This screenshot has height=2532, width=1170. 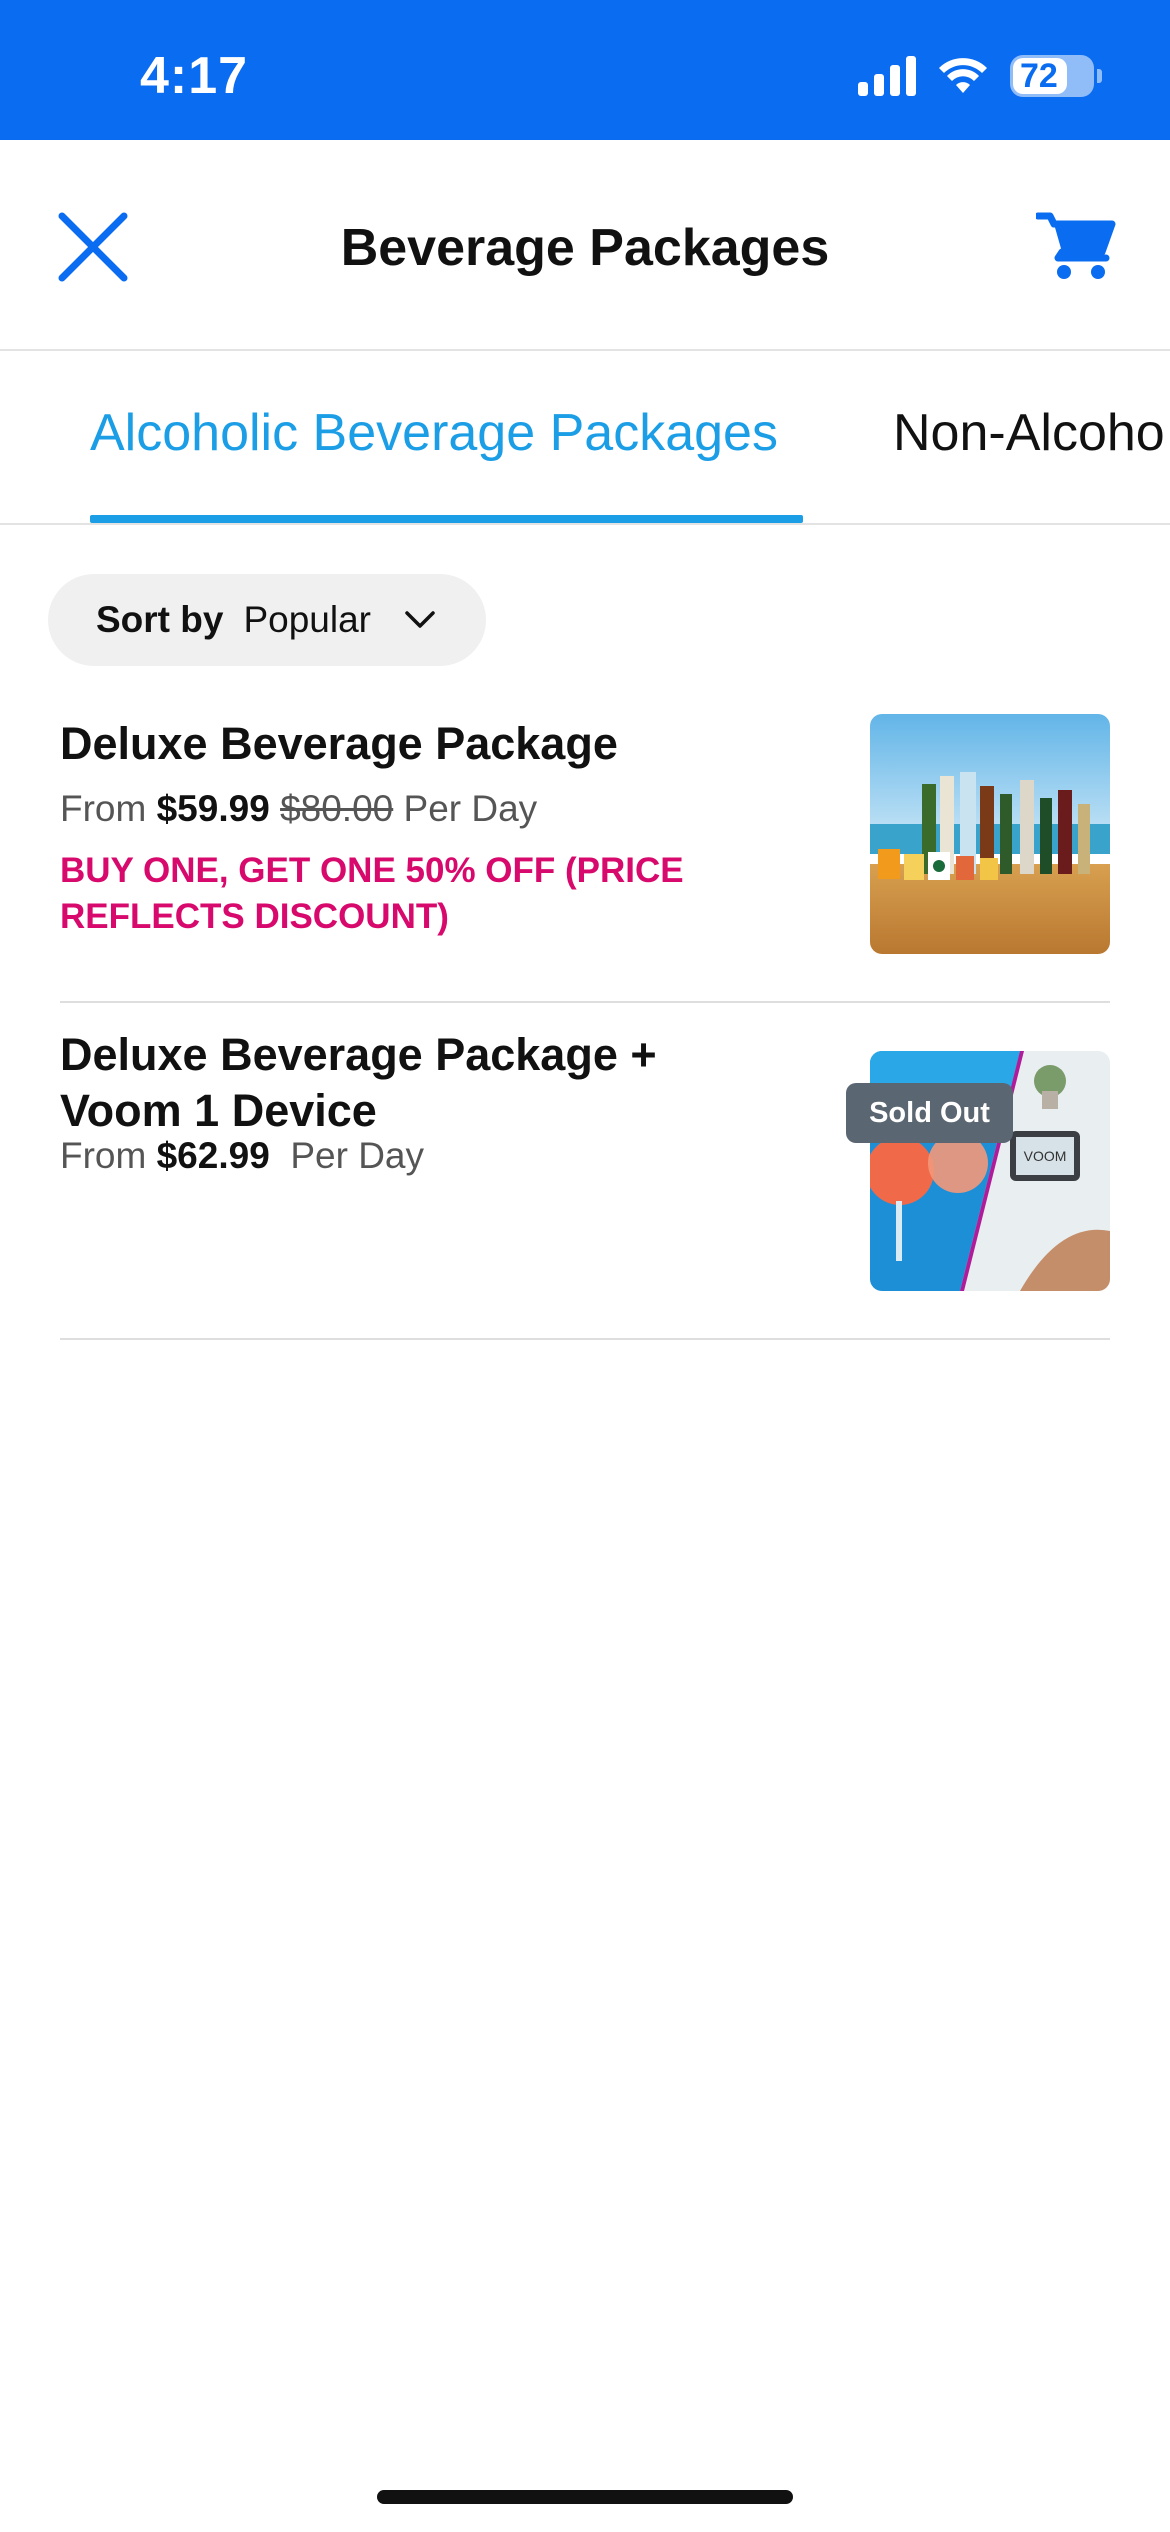 I want to click on tab-alcoholic-beverage-packages: Alcoholic Beverage Packages, so click(x=434, y=433).